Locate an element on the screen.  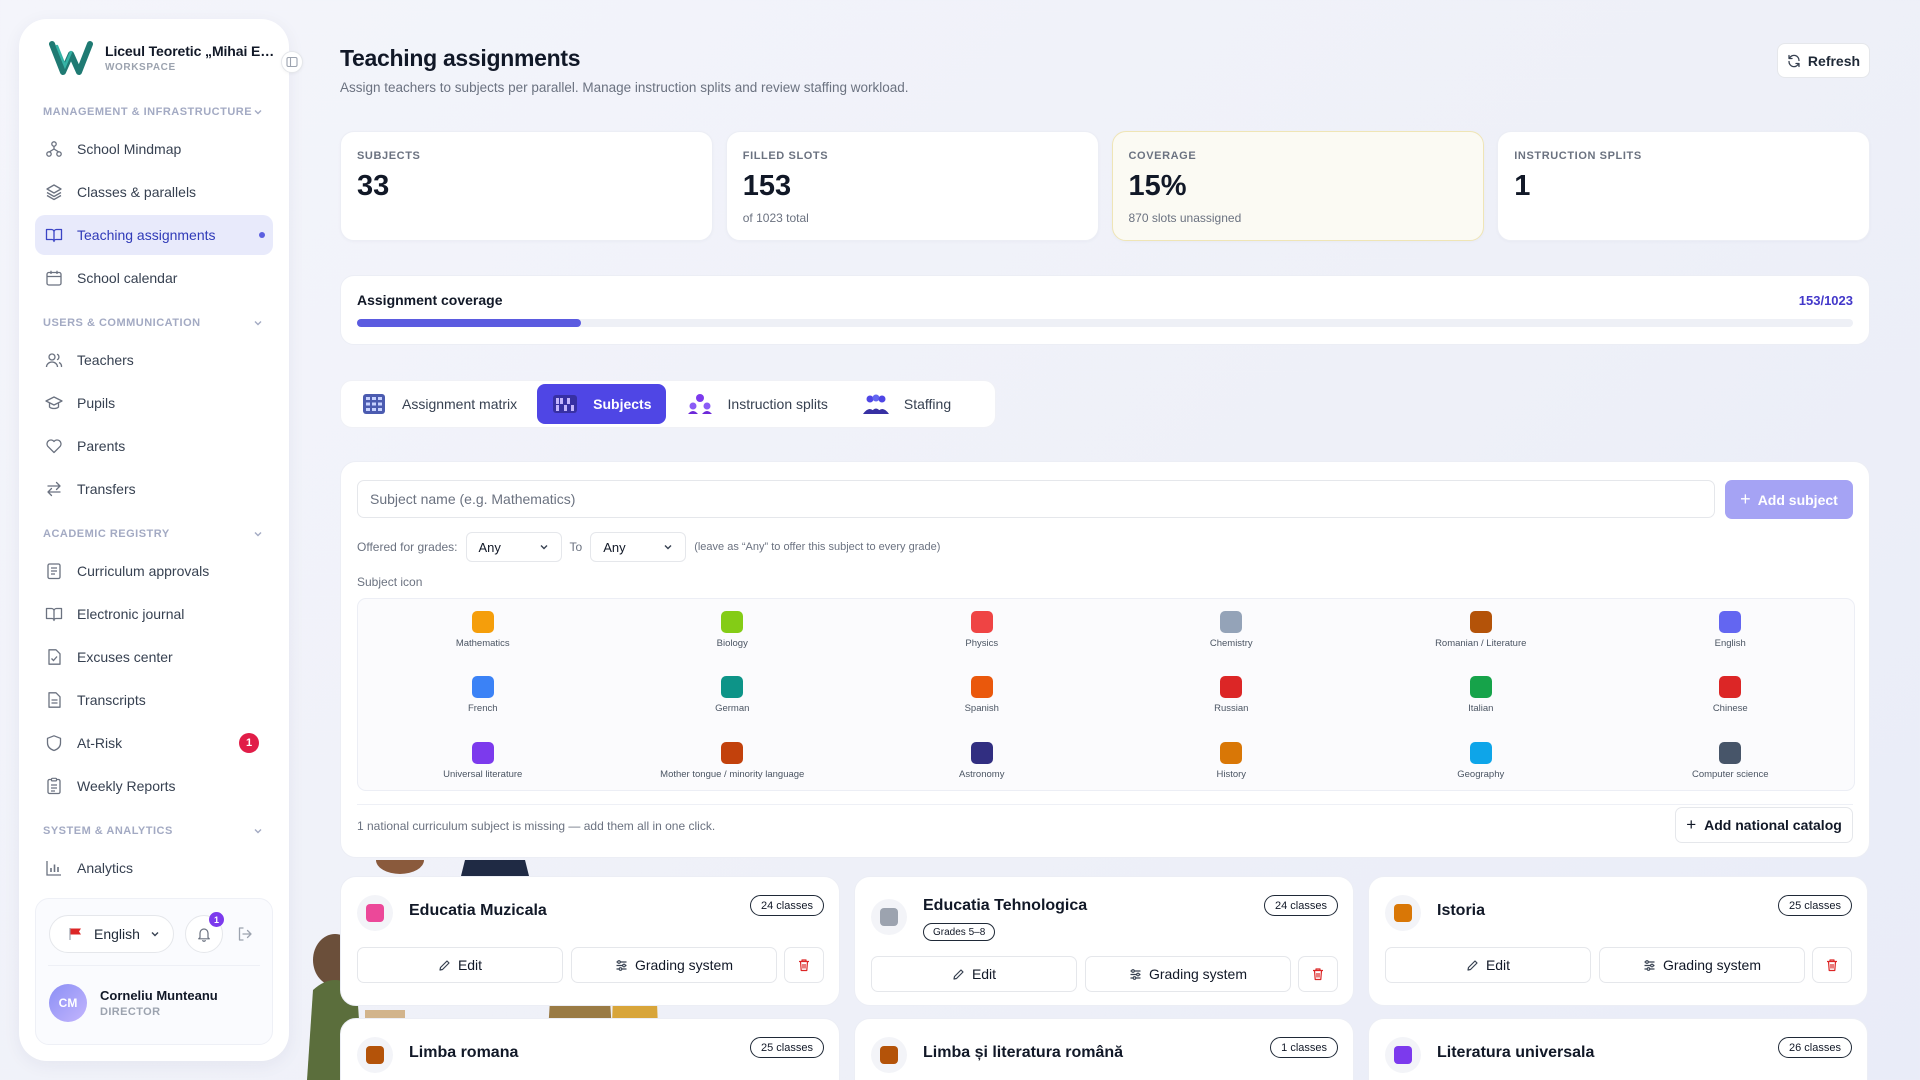
section-system: System & Analytics is located at coordinates (154, 831).